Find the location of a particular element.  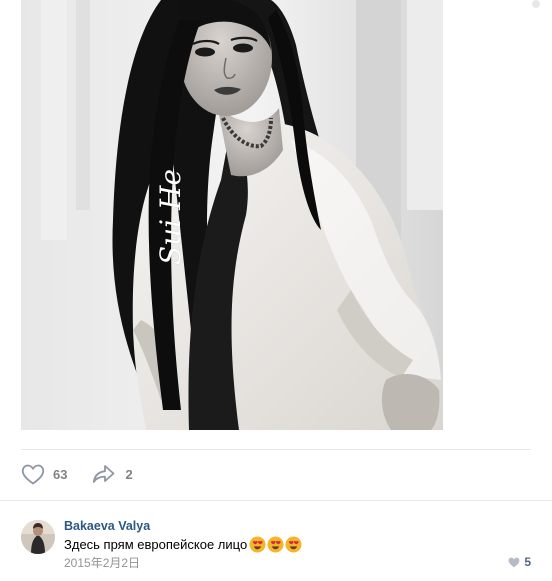

share-icon is located at coordinates (104, 474).